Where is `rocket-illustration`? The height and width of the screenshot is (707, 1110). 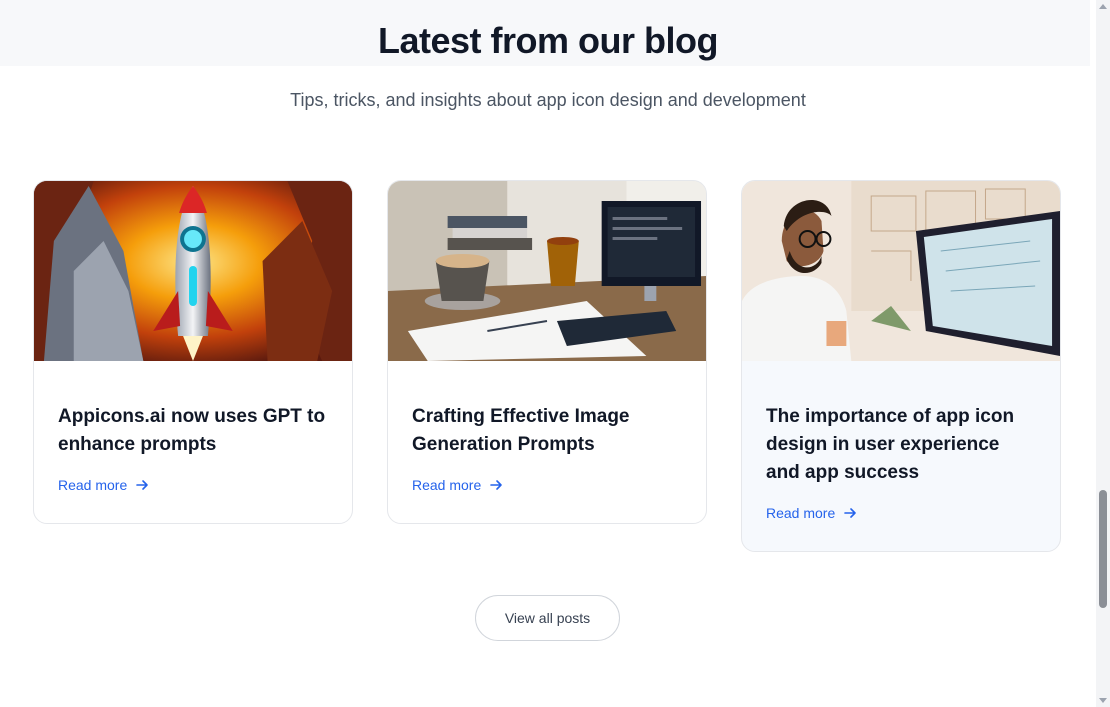
rocket-illustration is located at coordinates (193, 271).